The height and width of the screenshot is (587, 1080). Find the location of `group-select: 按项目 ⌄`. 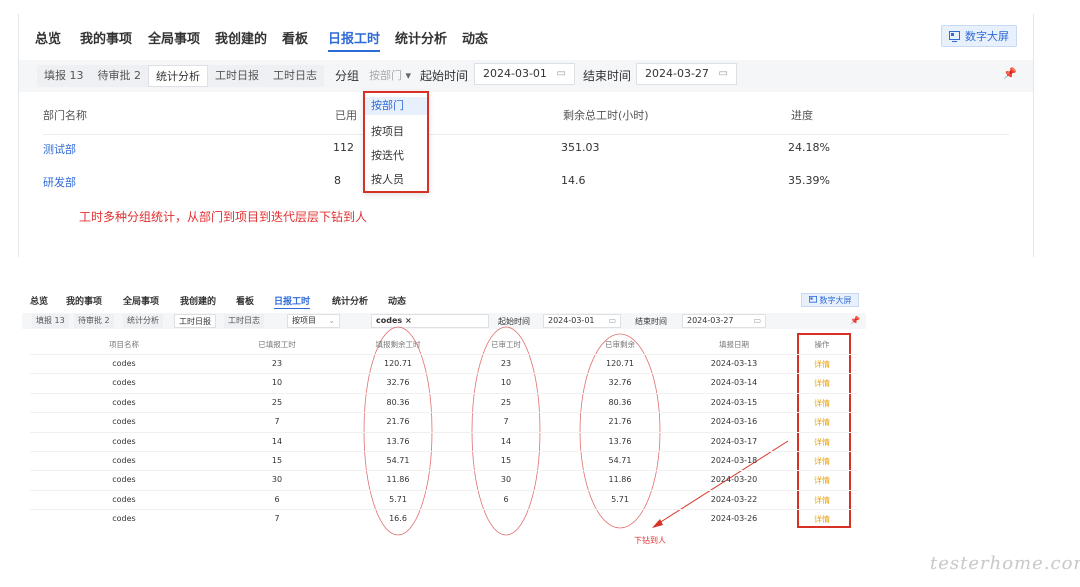

group-select: 按项目 ⌄ is located at coordinates (313, 321).